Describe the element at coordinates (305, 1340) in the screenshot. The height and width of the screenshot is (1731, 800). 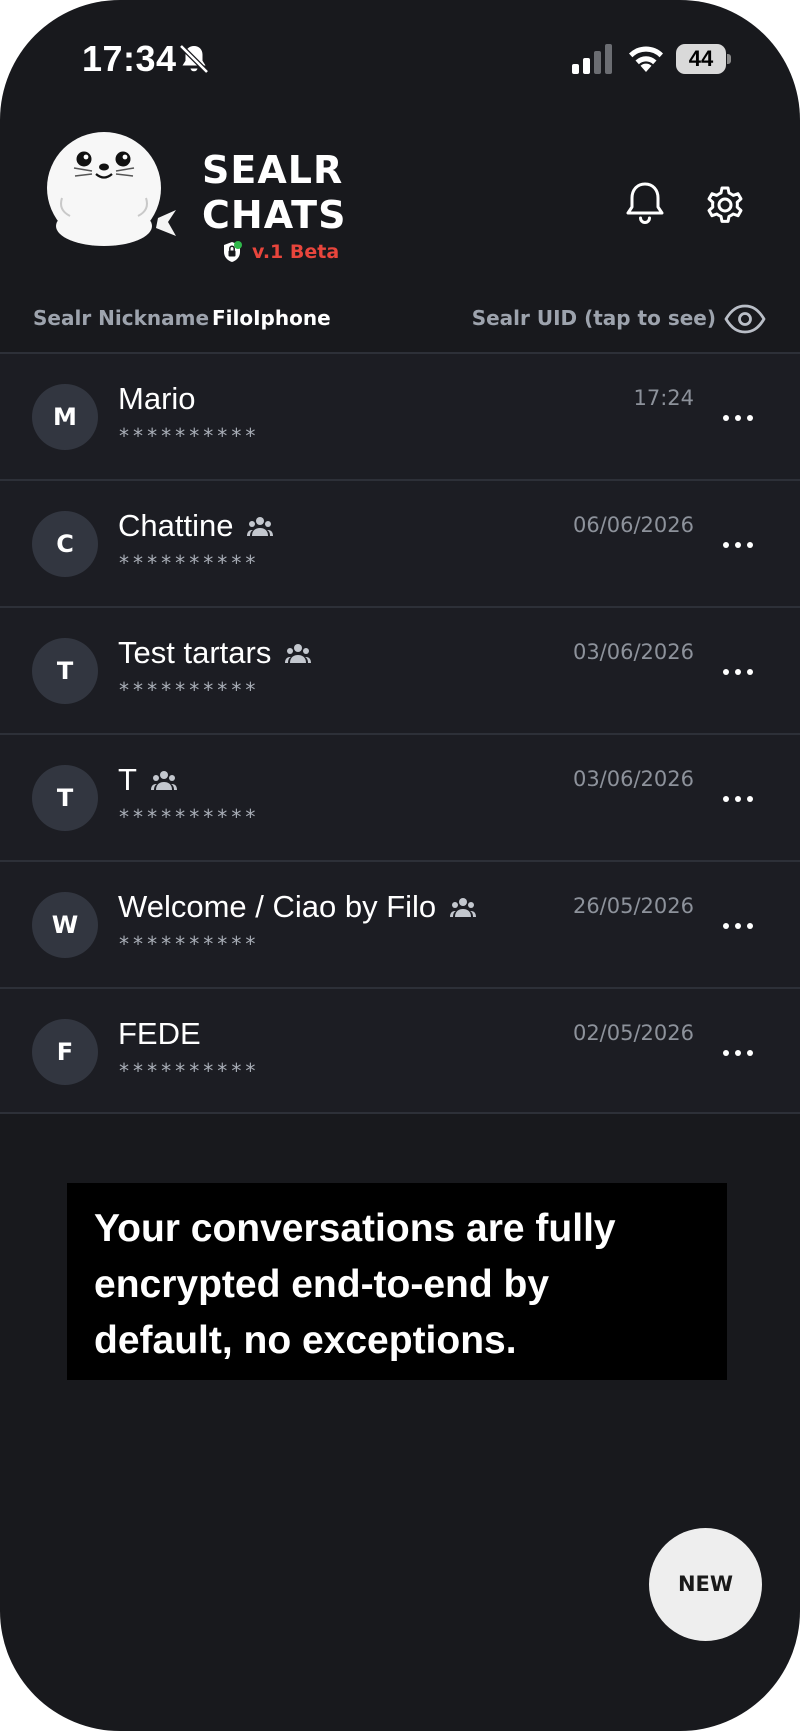
I see `encryption-text-line3: default, no exceptions.` at that location.